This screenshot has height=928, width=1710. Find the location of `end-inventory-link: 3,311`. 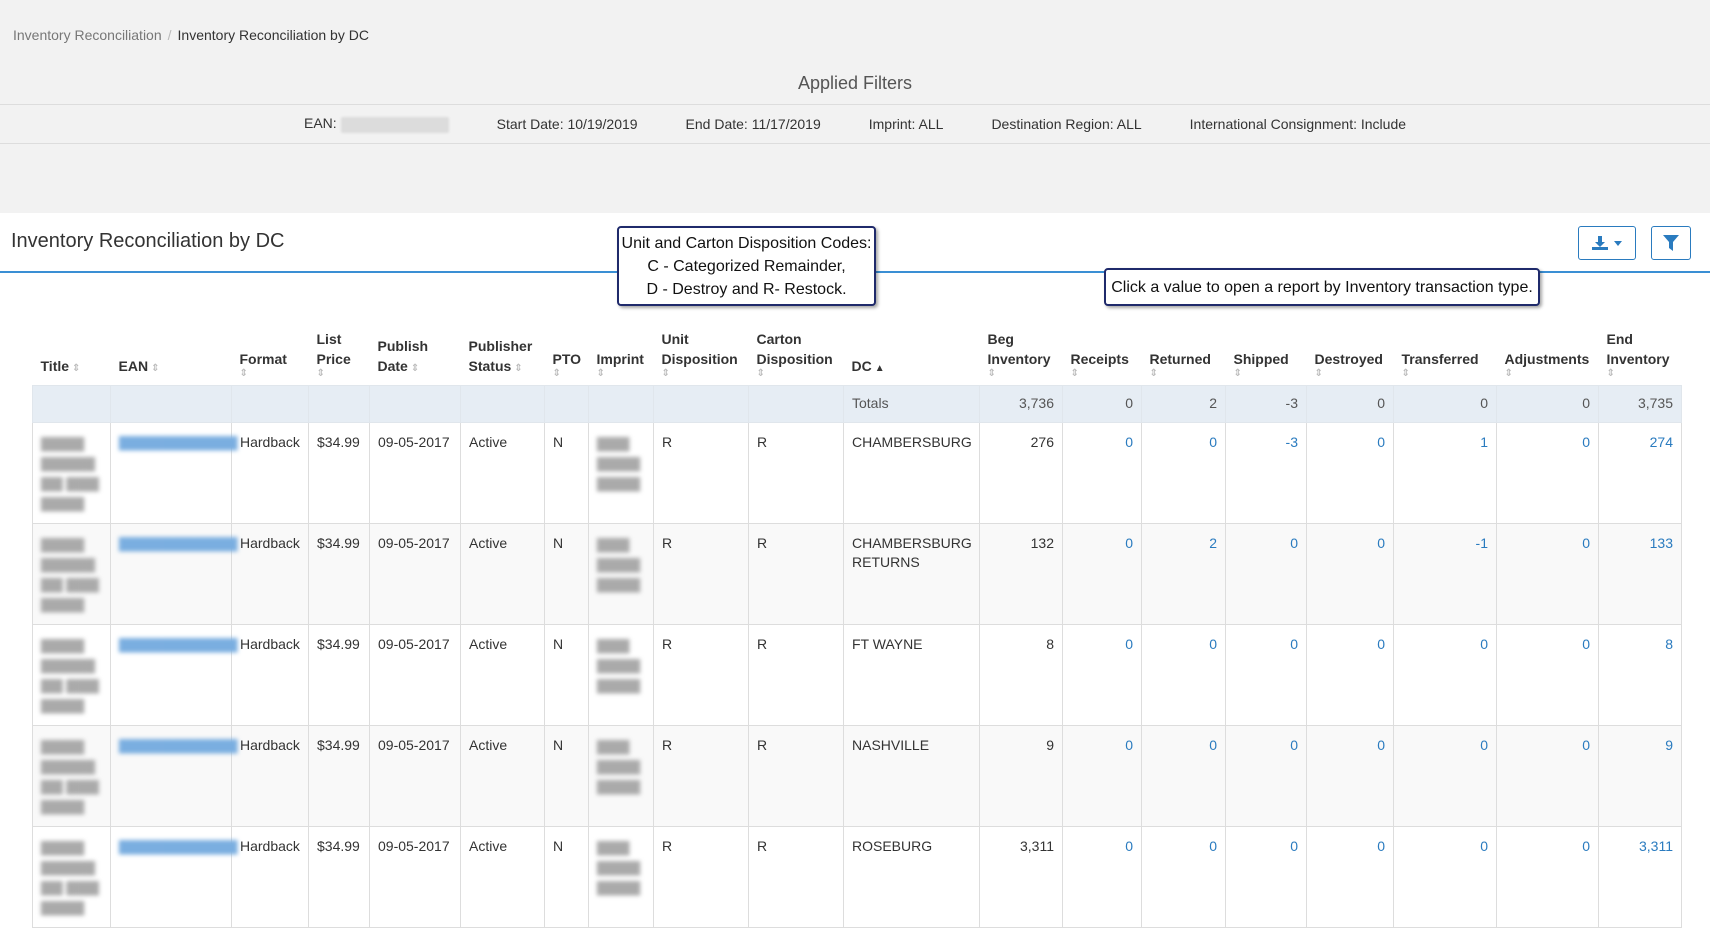

end-inventory-link: 3,311 is located at coordinates (1640, 876).